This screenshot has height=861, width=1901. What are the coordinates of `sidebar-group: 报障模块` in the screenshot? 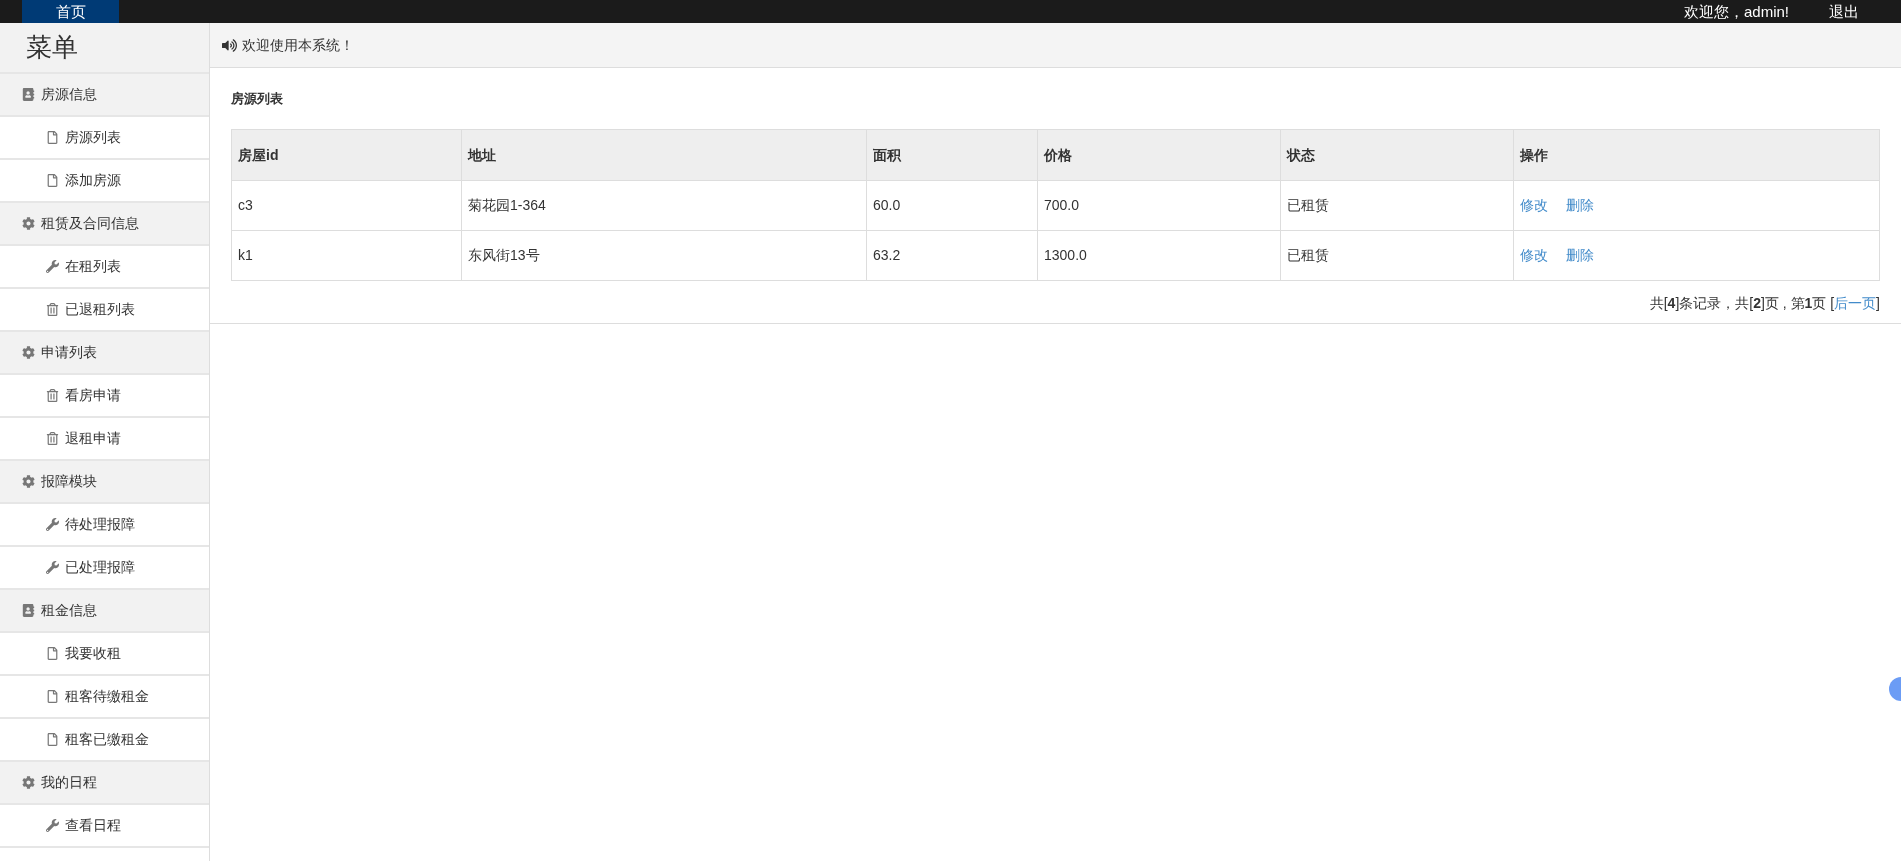 It's located at (104, 482).